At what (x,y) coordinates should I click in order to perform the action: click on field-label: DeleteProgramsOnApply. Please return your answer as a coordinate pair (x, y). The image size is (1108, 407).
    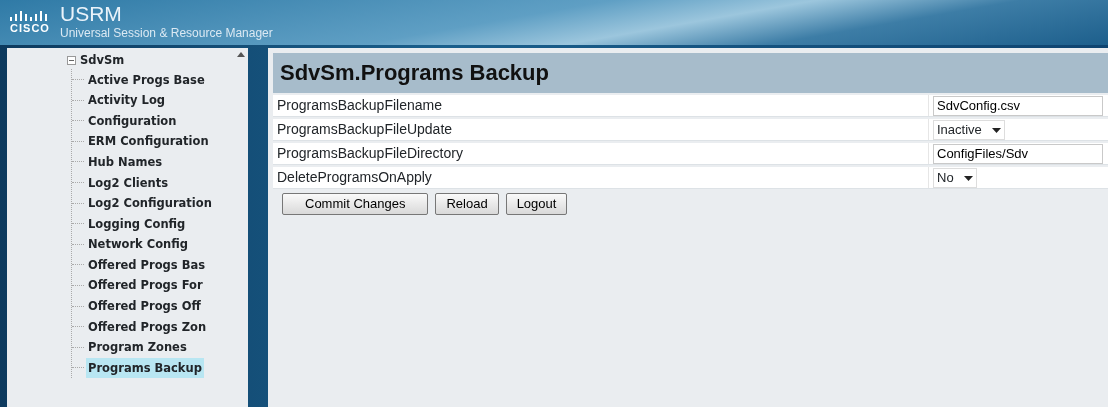
    Looking at the image, I should click on (354, 177).